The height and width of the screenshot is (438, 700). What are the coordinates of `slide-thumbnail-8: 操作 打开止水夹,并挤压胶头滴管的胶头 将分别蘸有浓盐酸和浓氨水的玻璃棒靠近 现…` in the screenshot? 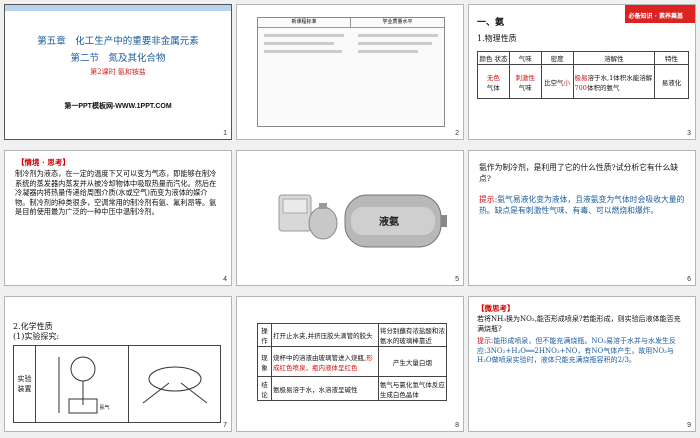 It's located at (350, 364).